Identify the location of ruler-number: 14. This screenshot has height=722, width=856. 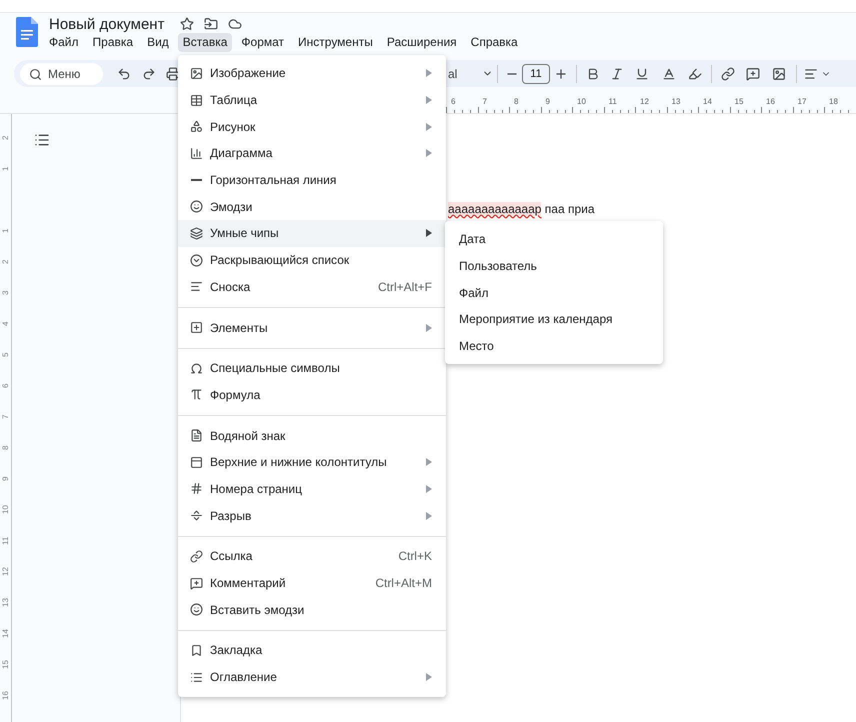
(5, 634).